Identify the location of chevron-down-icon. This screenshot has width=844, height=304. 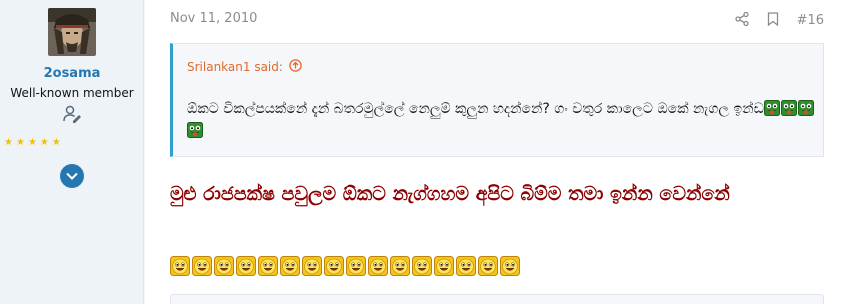
(72, 176).